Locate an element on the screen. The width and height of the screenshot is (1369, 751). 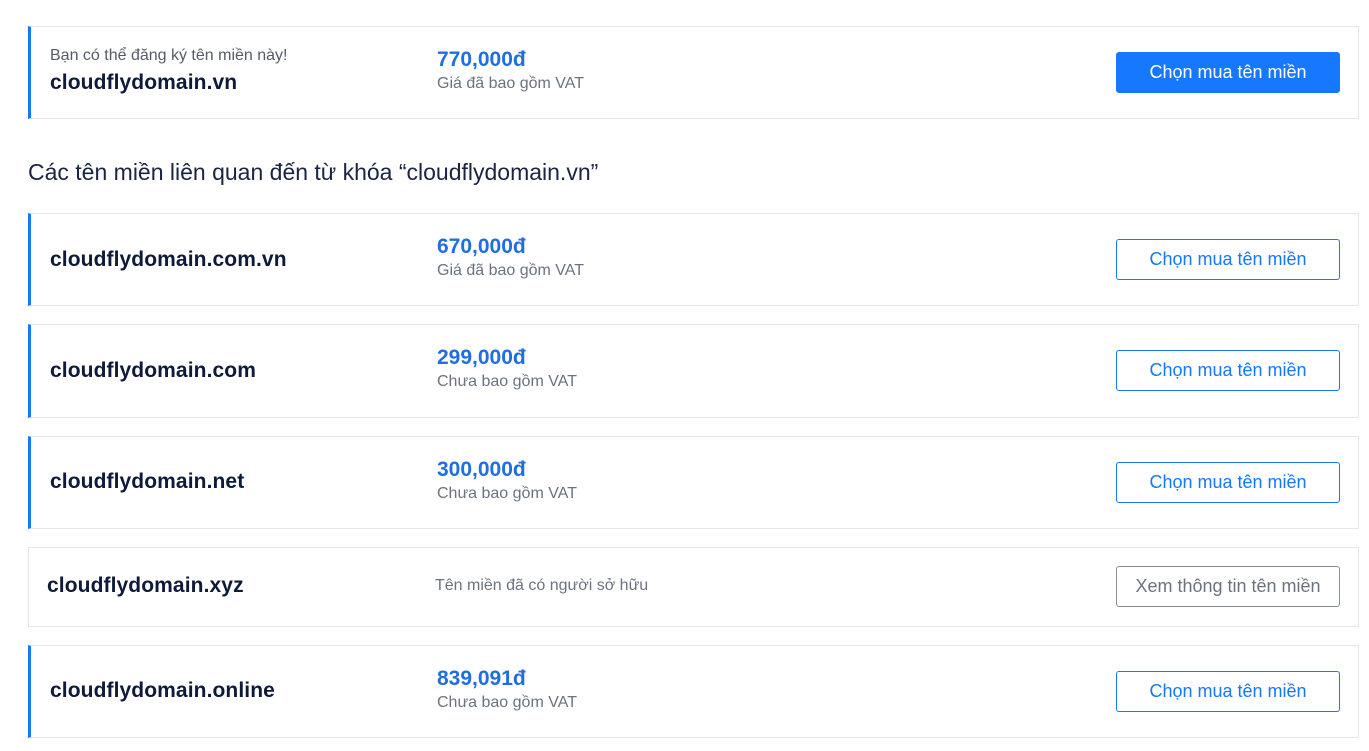
domain-name: cloudflydomain.net is located at coordinates (147, 481).